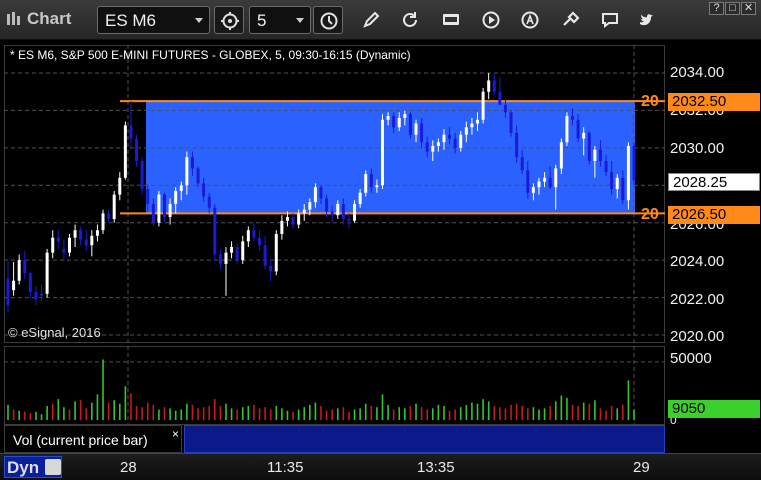 Image resolution: width=761 pixels, height=480 pixels. Describe the element at coordinates (650, 101) in the screenshot. I see `range-top-label: 20` at that location.